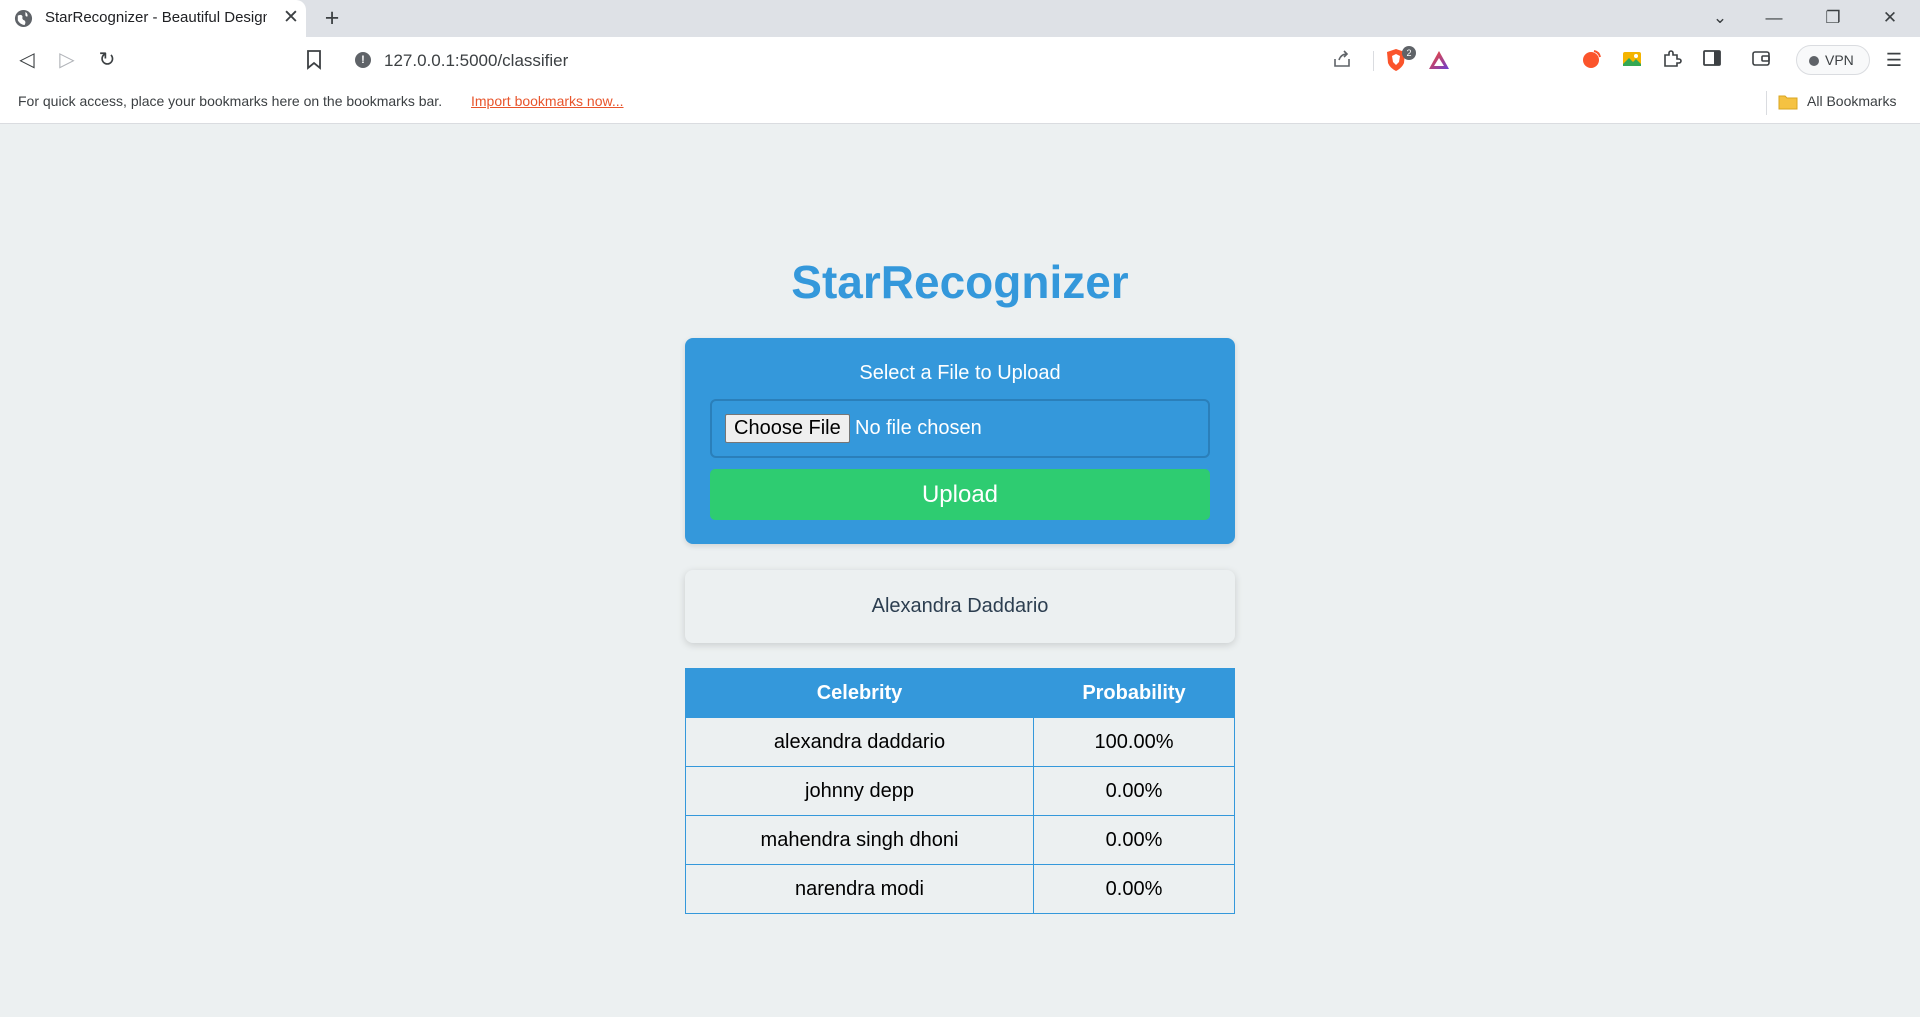 This screenshot has width=1920, height=1017. I want to click on table-row: johnny depp 0.00%, so click(960, 791).